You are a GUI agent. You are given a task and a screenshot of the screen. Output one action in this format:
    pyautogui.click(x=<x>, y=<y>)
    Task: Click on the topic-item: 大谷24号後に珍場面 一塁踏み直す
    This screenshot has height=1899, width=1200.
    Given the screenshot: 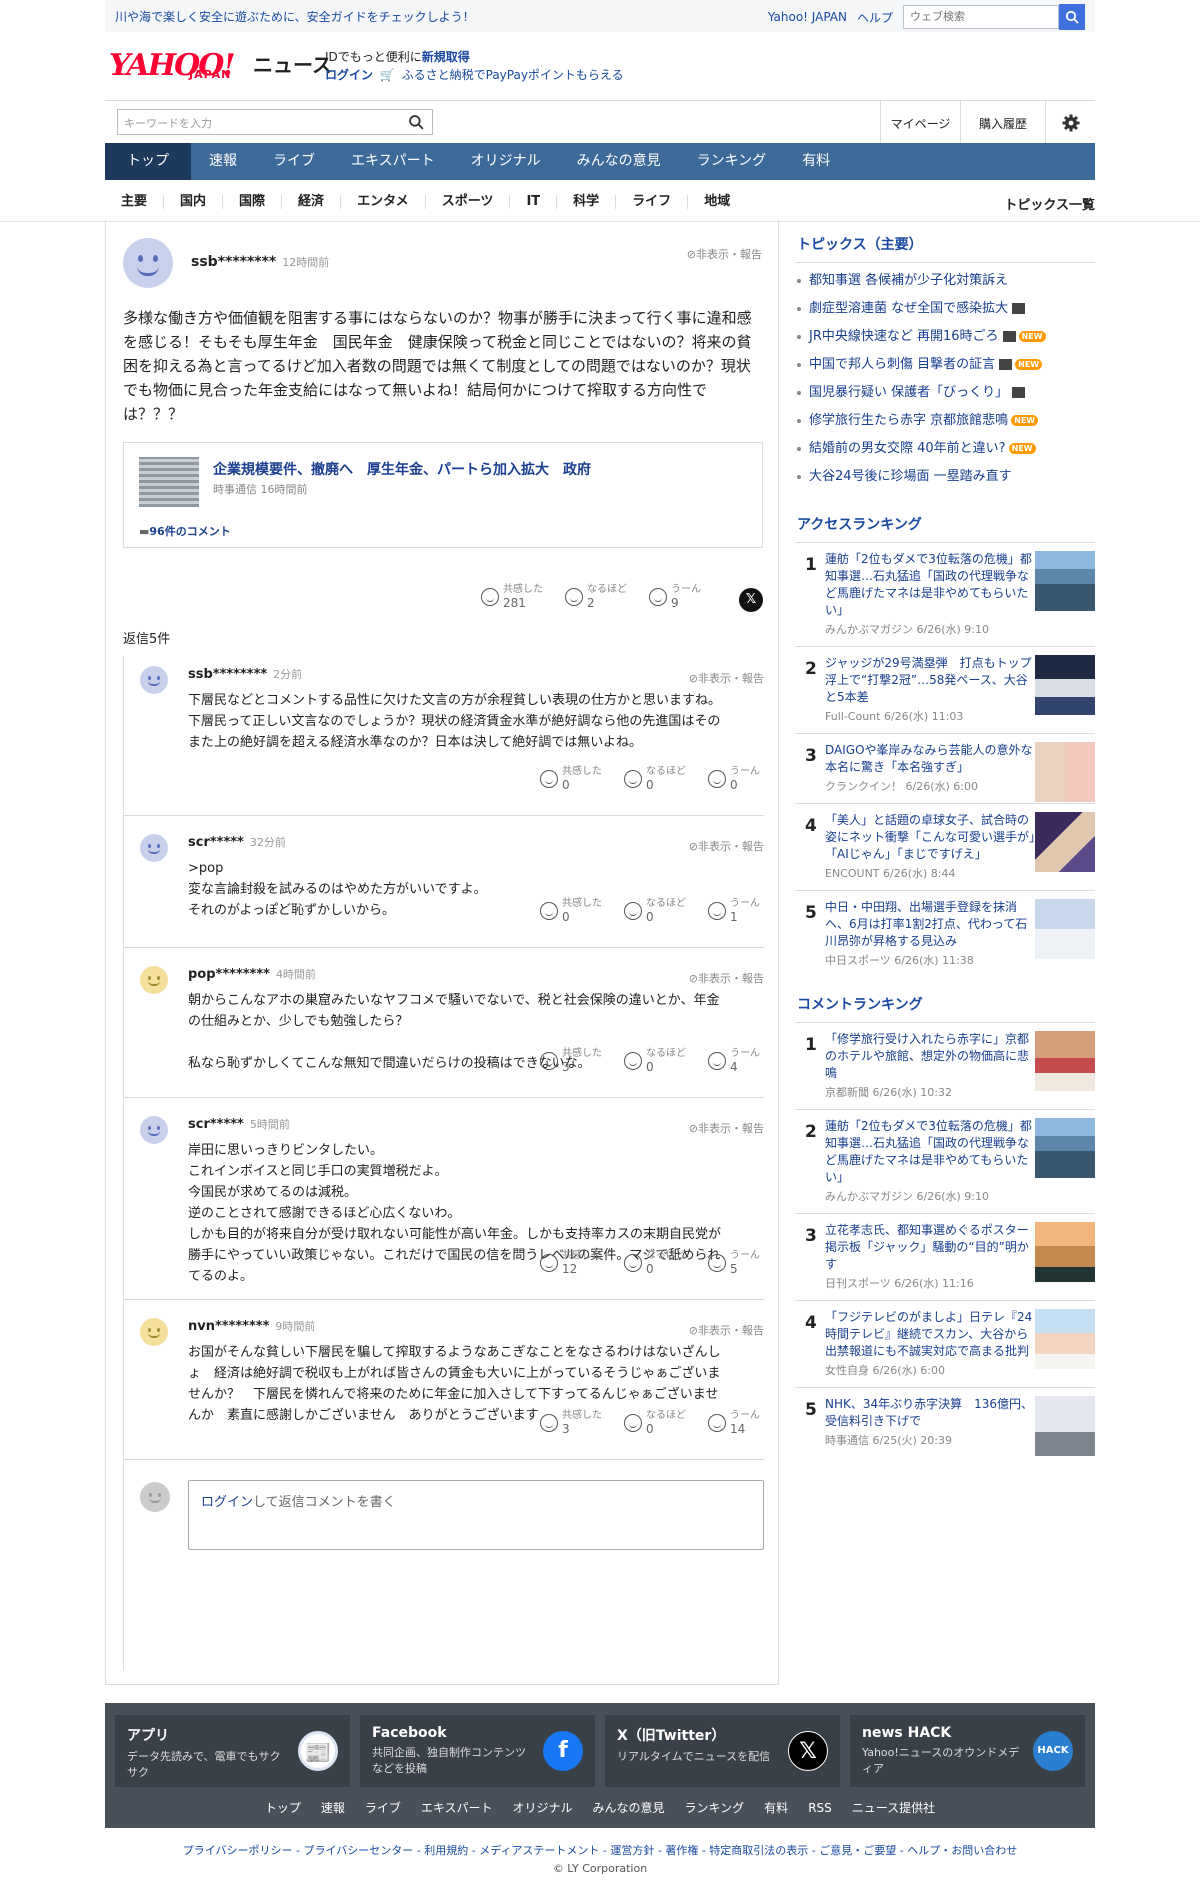 What is the action you would take?
    pyautogui.click(x=945, y=477)
    